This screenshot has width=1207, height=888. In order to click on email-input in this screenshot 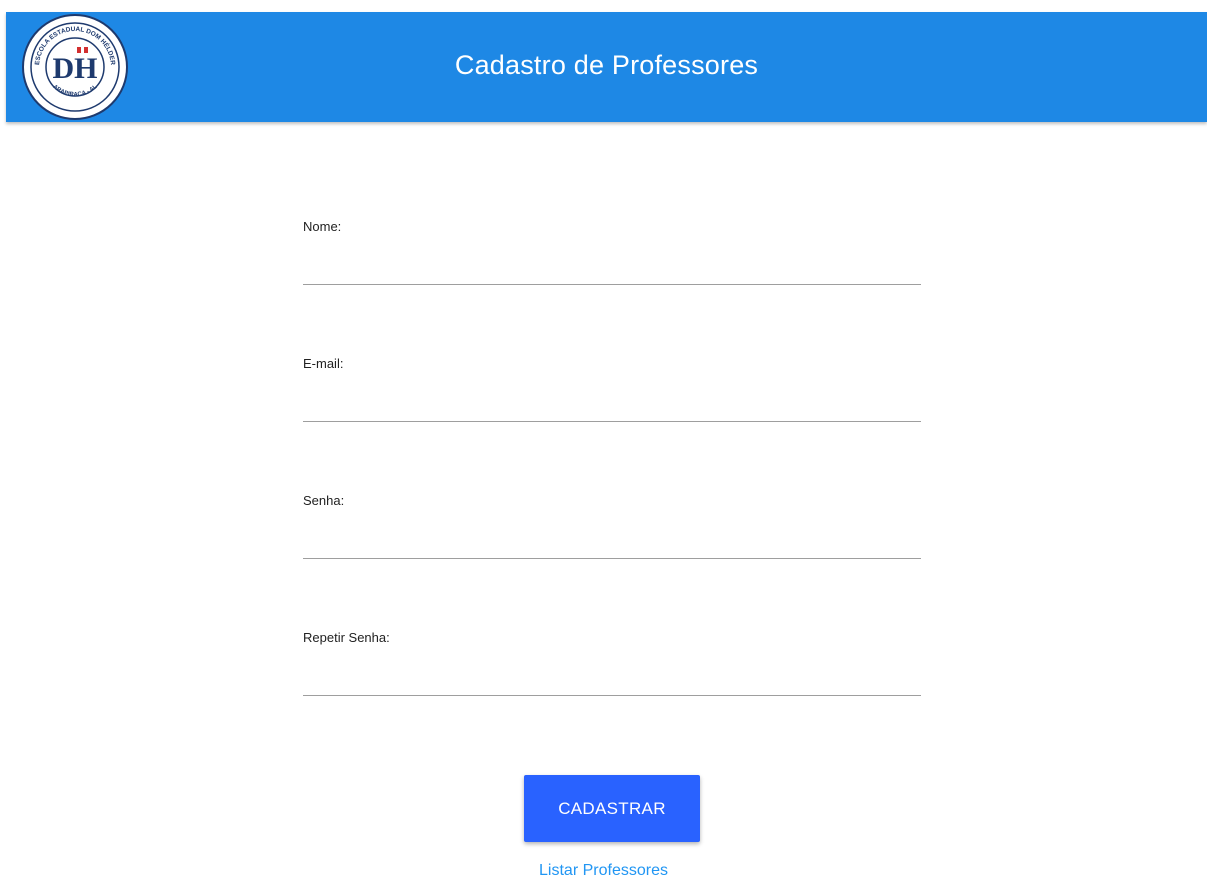, I will do `click(612, 404)`.